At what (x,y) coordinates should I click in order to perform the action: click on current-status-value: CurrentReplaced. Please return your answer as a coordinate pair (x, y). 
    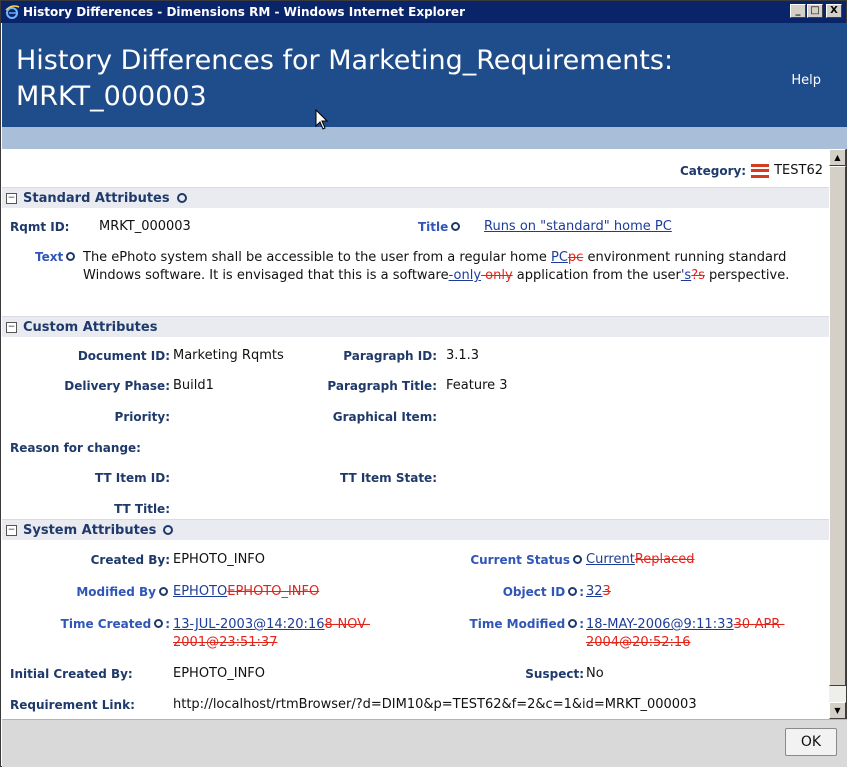
    Looking at the image, I should click on (640, 559).